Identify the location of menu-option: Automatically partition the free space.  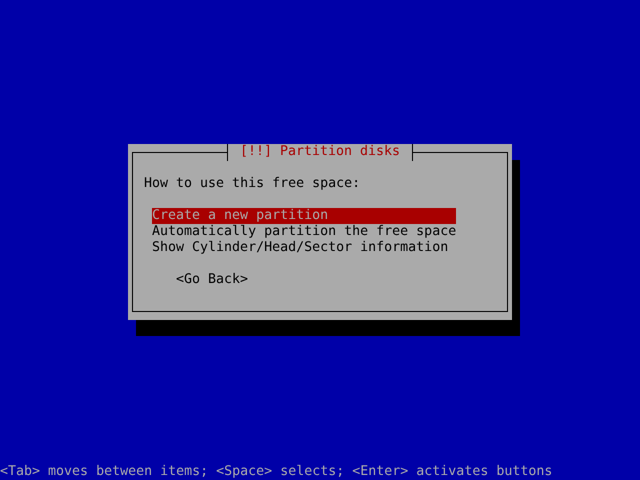
(304, 232).